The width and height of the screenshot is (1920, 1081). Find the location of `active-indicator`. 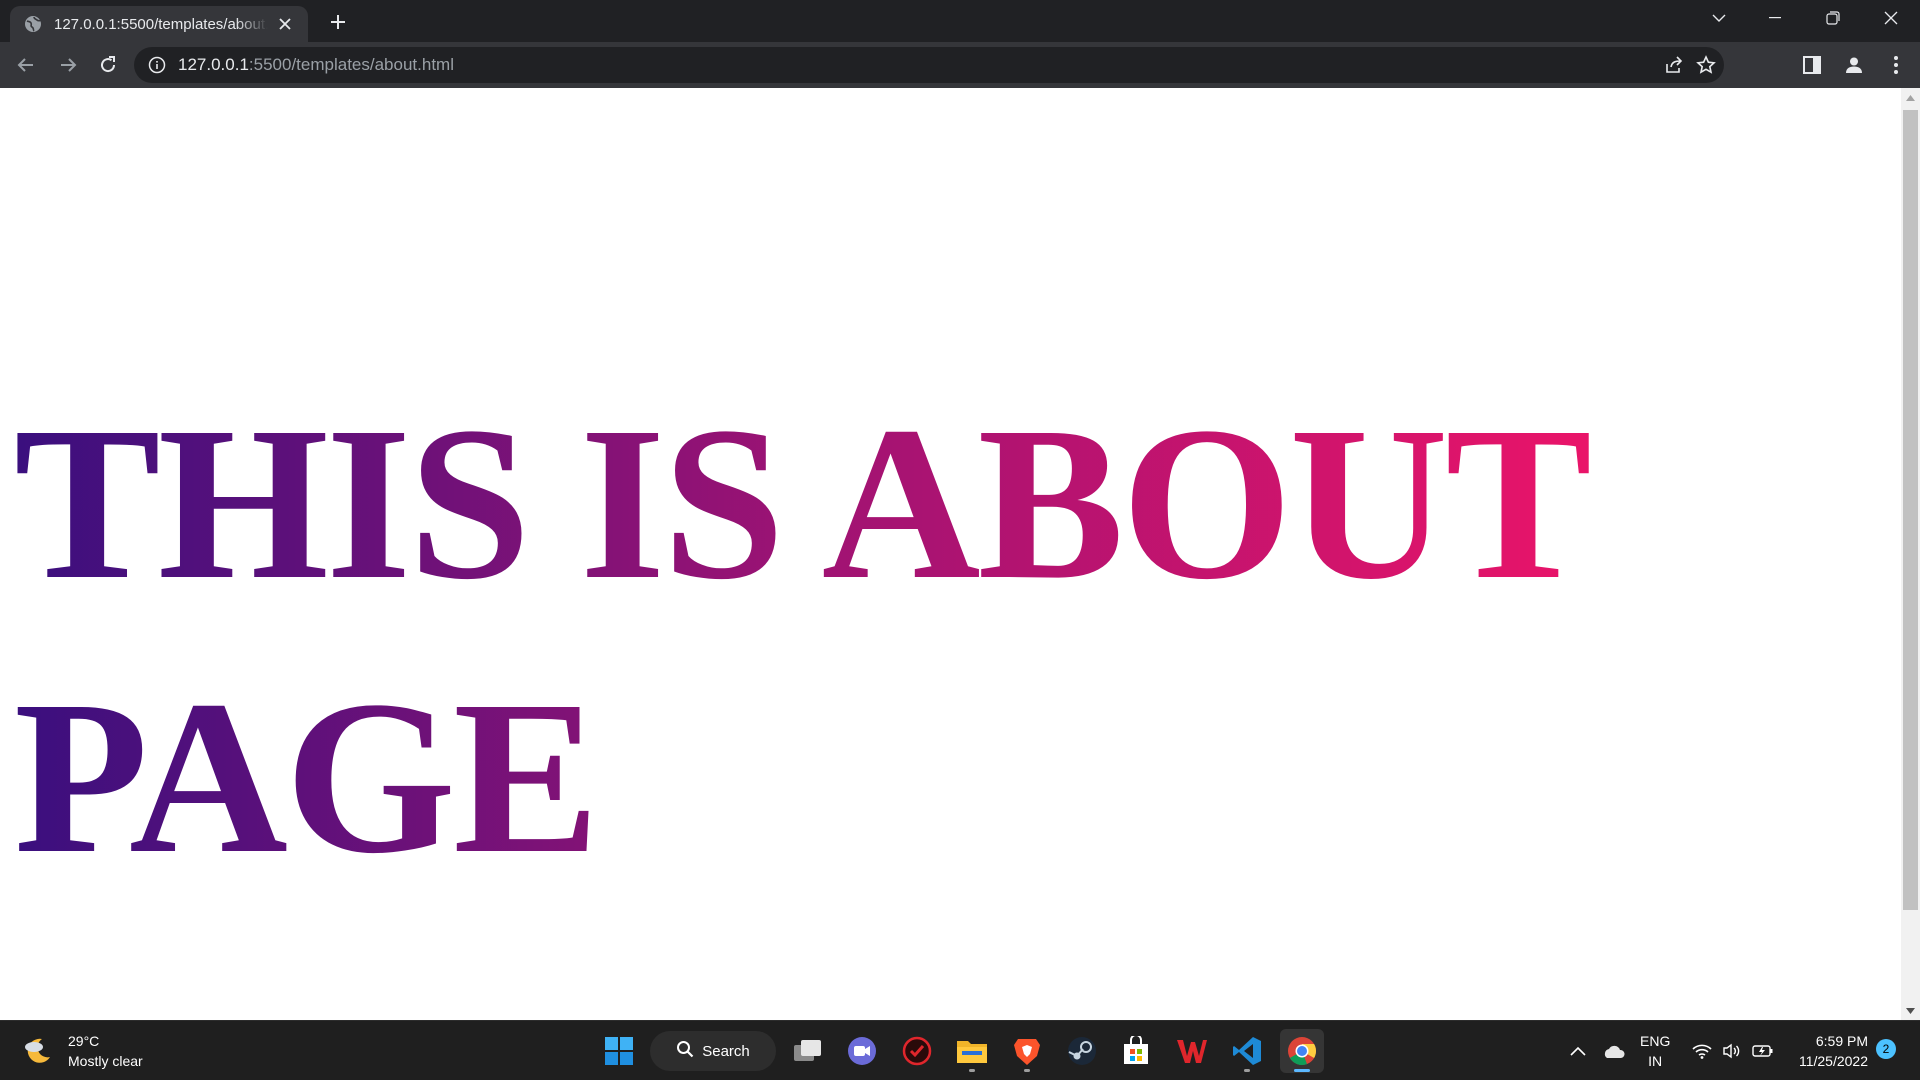

active-indicator is located at coordinates (1302, 1070).